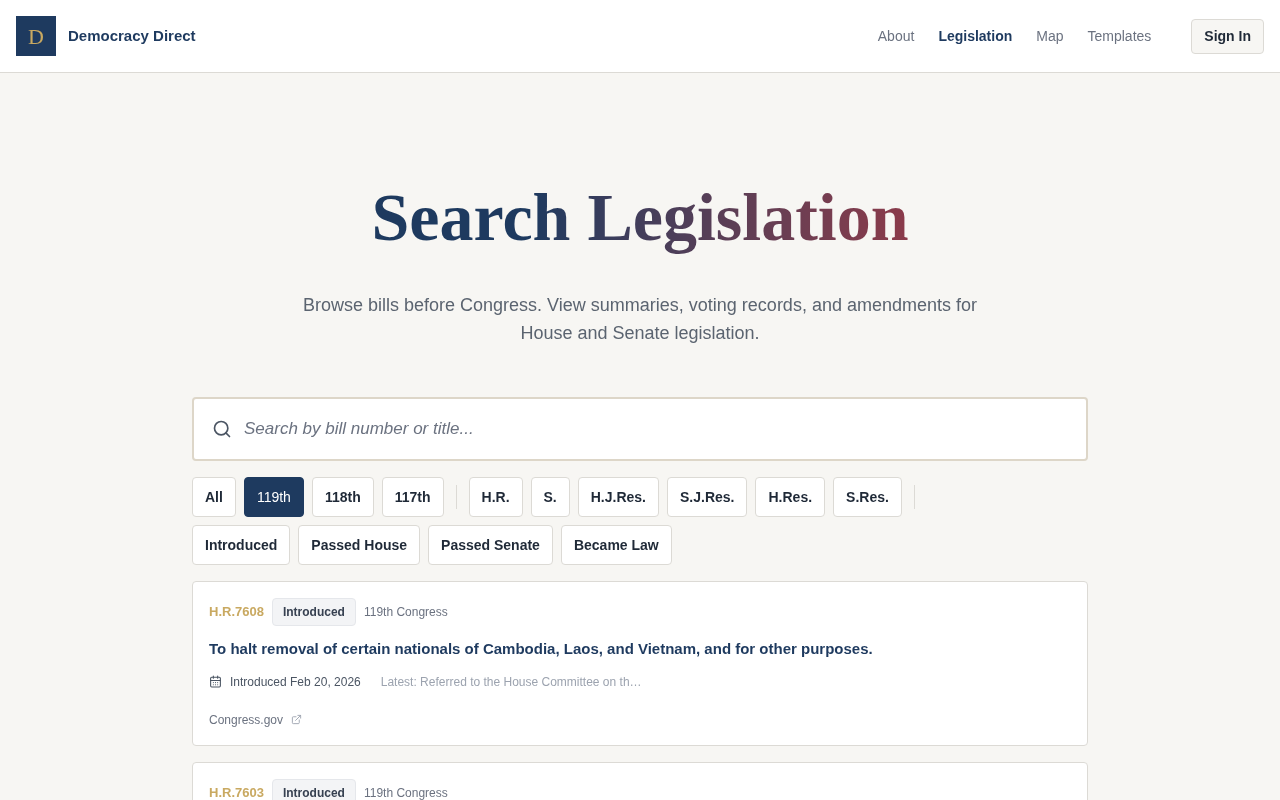 The width and height of the screenshot is (1280, 800). Describe the element at coordinates (236, 791) in the screenshot. I see `bill-number: H.R.7603` at that location.